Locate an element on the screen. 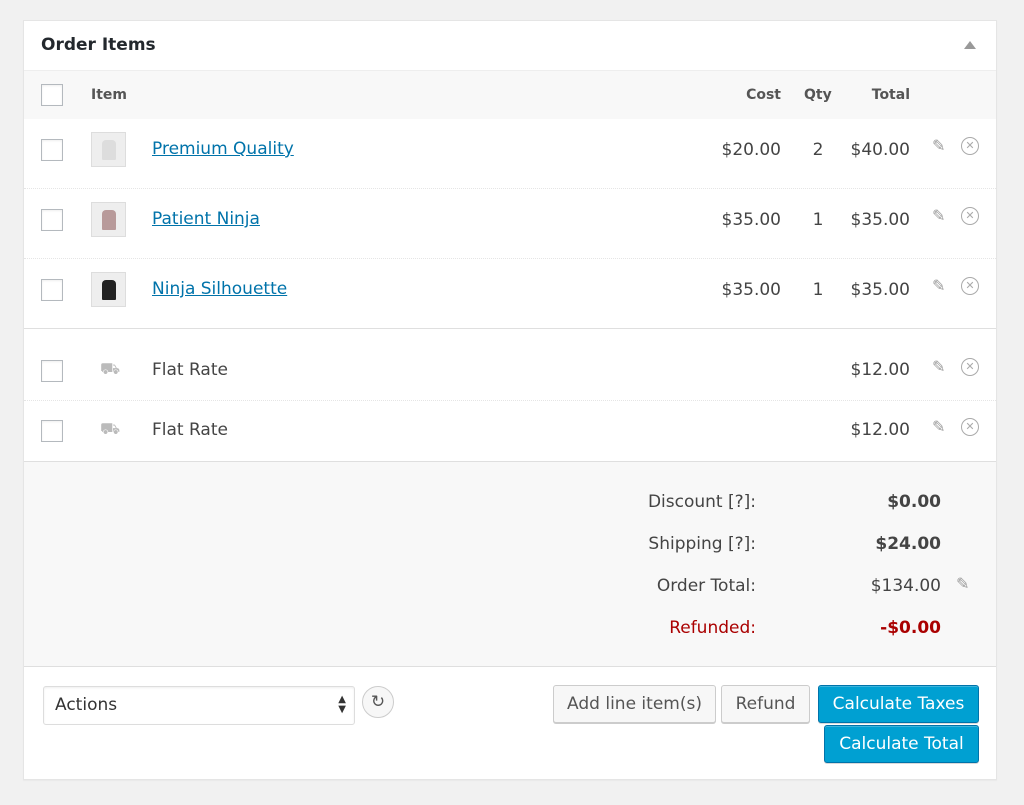  col-total: Total is located at coordinates (890, 95).